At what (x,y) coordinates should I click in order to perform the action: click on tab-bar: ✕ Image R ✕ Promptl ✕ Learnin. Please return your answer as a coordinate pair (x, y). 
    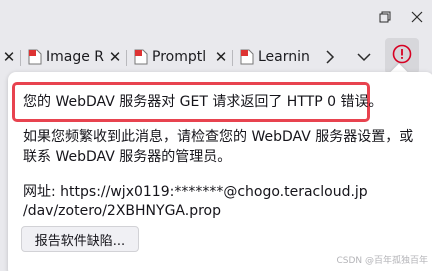
    Looking at the image, I should click on (216, 57).